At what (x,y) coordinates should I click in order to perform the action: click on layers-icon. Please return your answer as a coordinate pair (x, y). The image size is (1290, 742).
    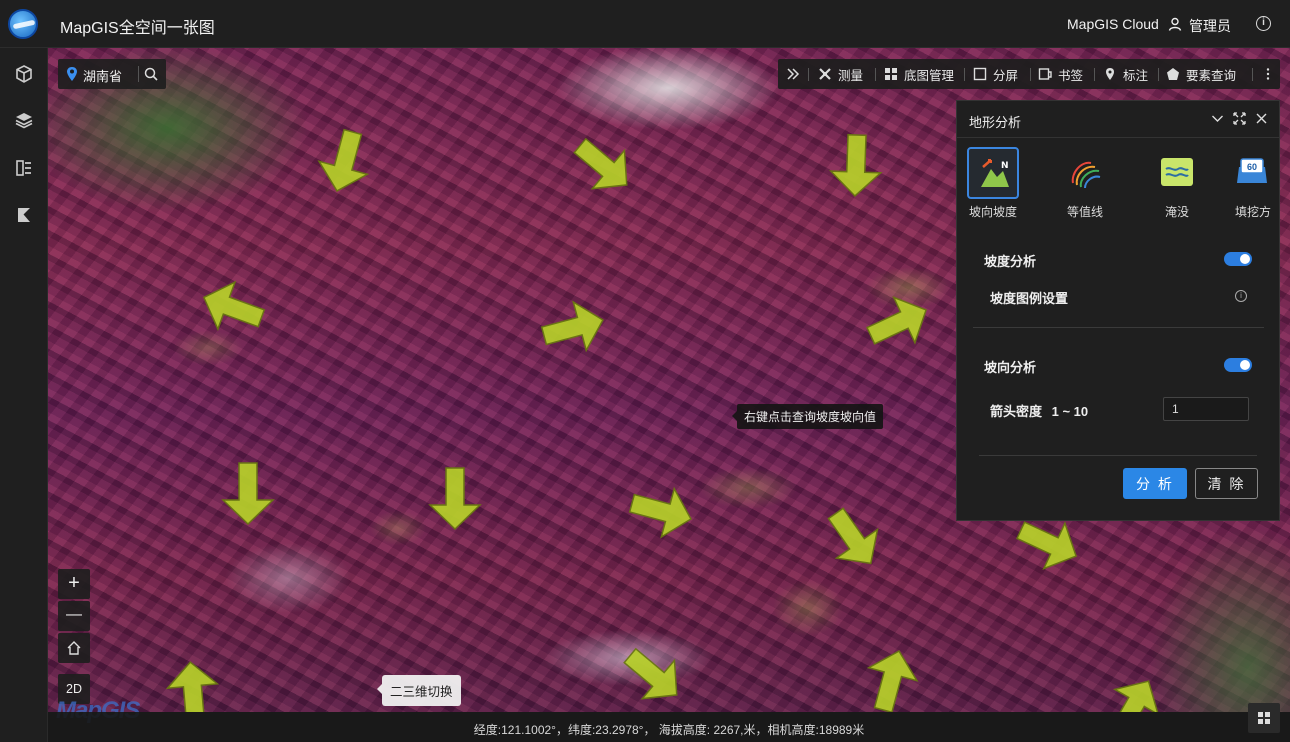
    Looking at the image, I should click on (24, 120).